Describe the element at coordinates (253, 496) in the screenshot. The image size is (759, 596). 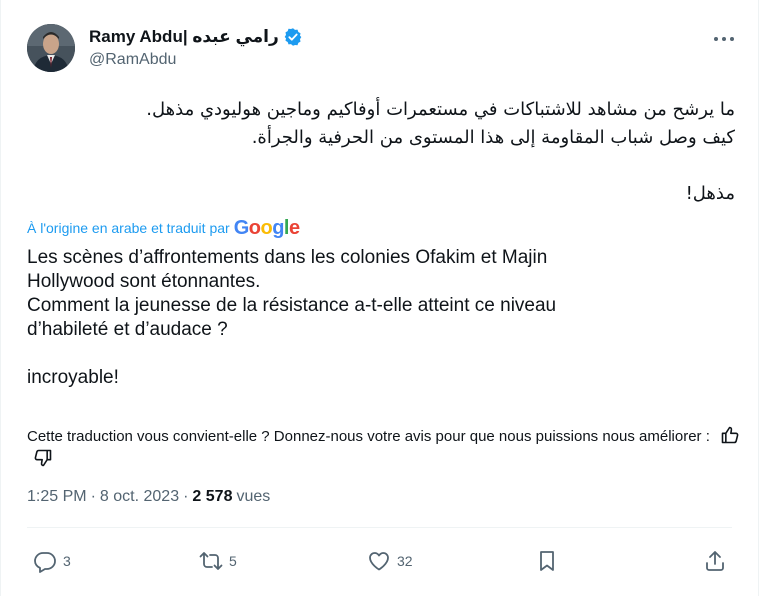
I see `views-label: vues` at that location.